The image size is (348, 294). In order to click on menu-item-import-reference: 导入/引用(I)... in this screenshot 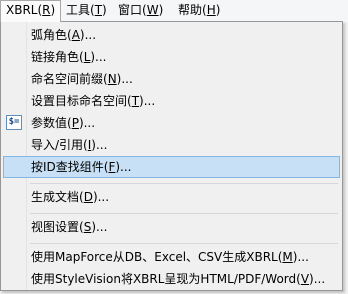, I will do `click(171, 145)`.